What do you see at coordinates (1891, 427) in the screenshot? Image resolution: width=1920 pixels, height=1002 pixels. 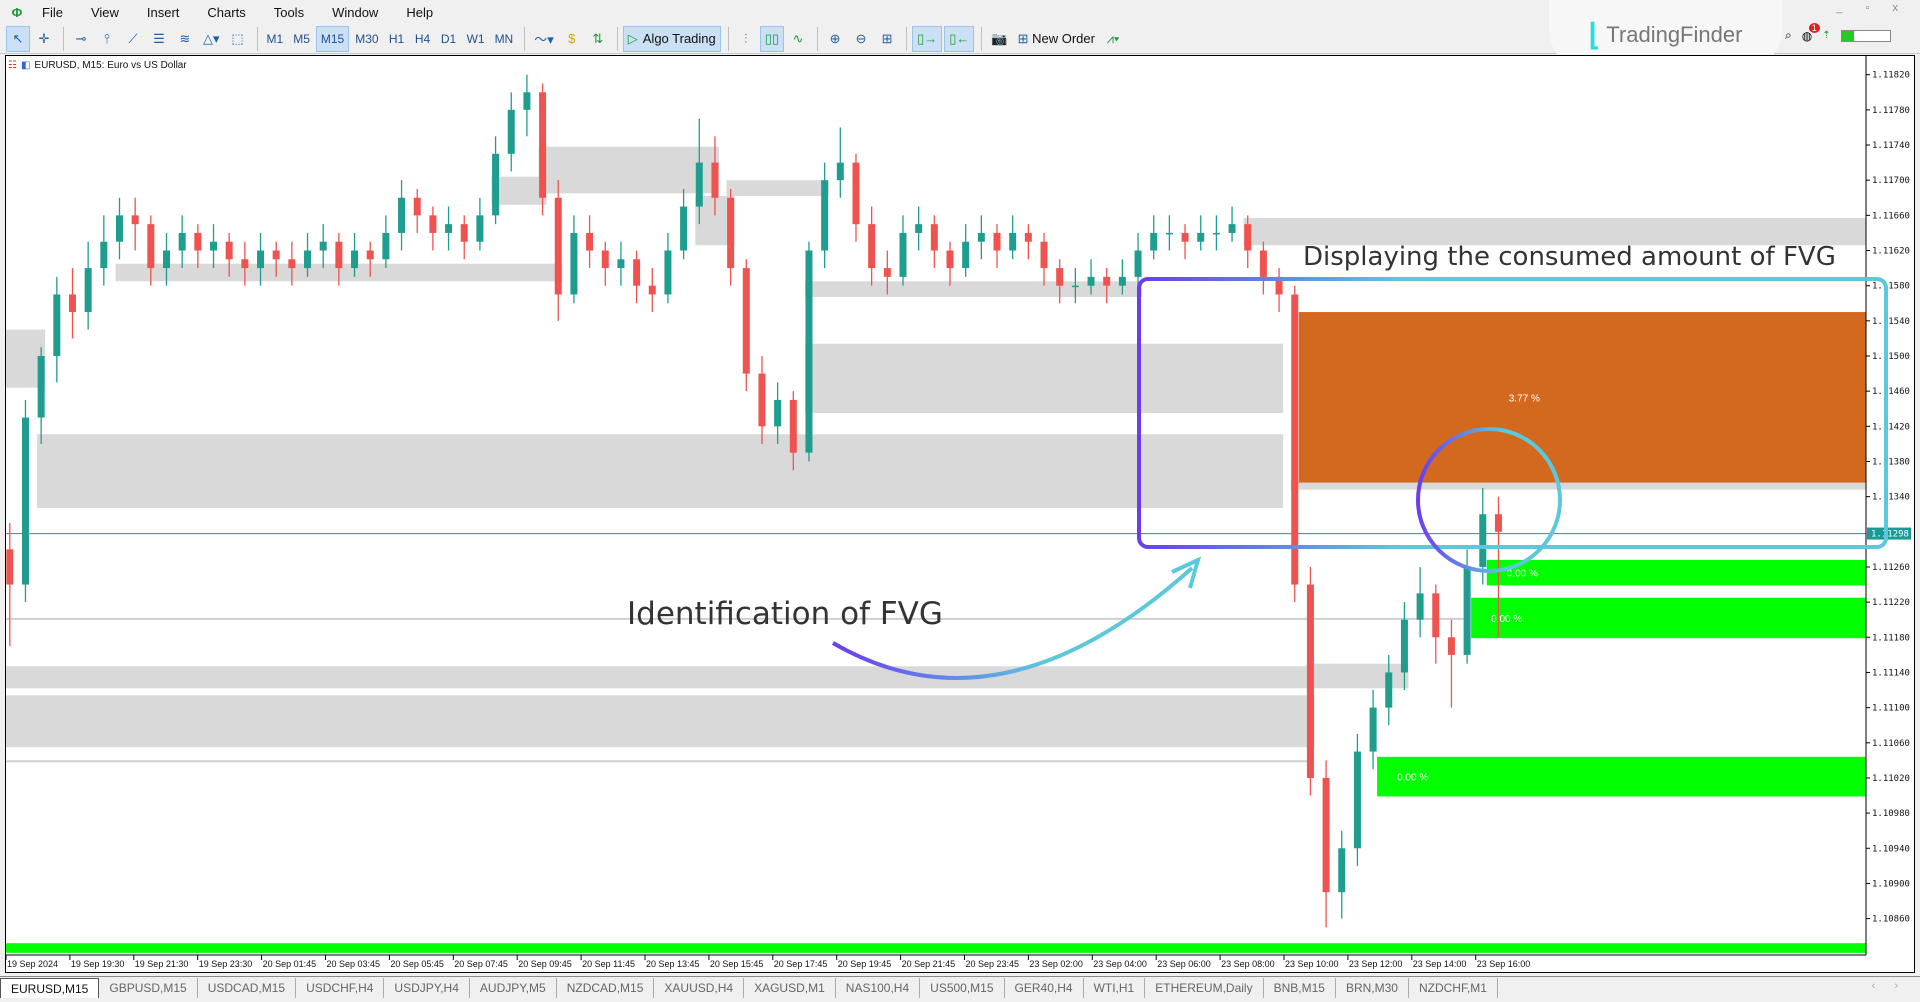 I see `price-tick-label: 1.11420` at bounding box center [1891, 427].